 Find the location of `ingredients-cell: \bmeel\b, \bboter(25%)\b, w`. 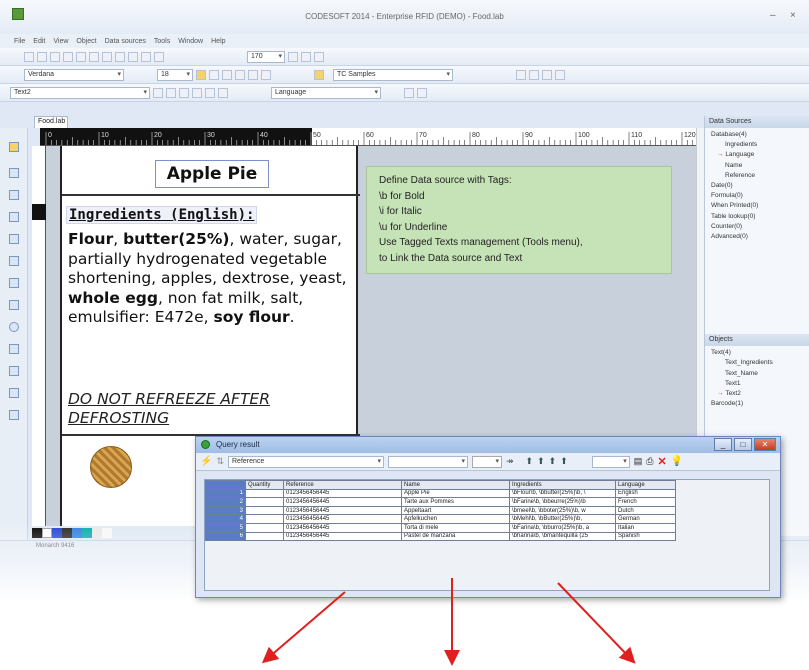

ingredients-cell: \bmeel\b, \bboter(25%)\b, w is located at coordinates (562, 510).